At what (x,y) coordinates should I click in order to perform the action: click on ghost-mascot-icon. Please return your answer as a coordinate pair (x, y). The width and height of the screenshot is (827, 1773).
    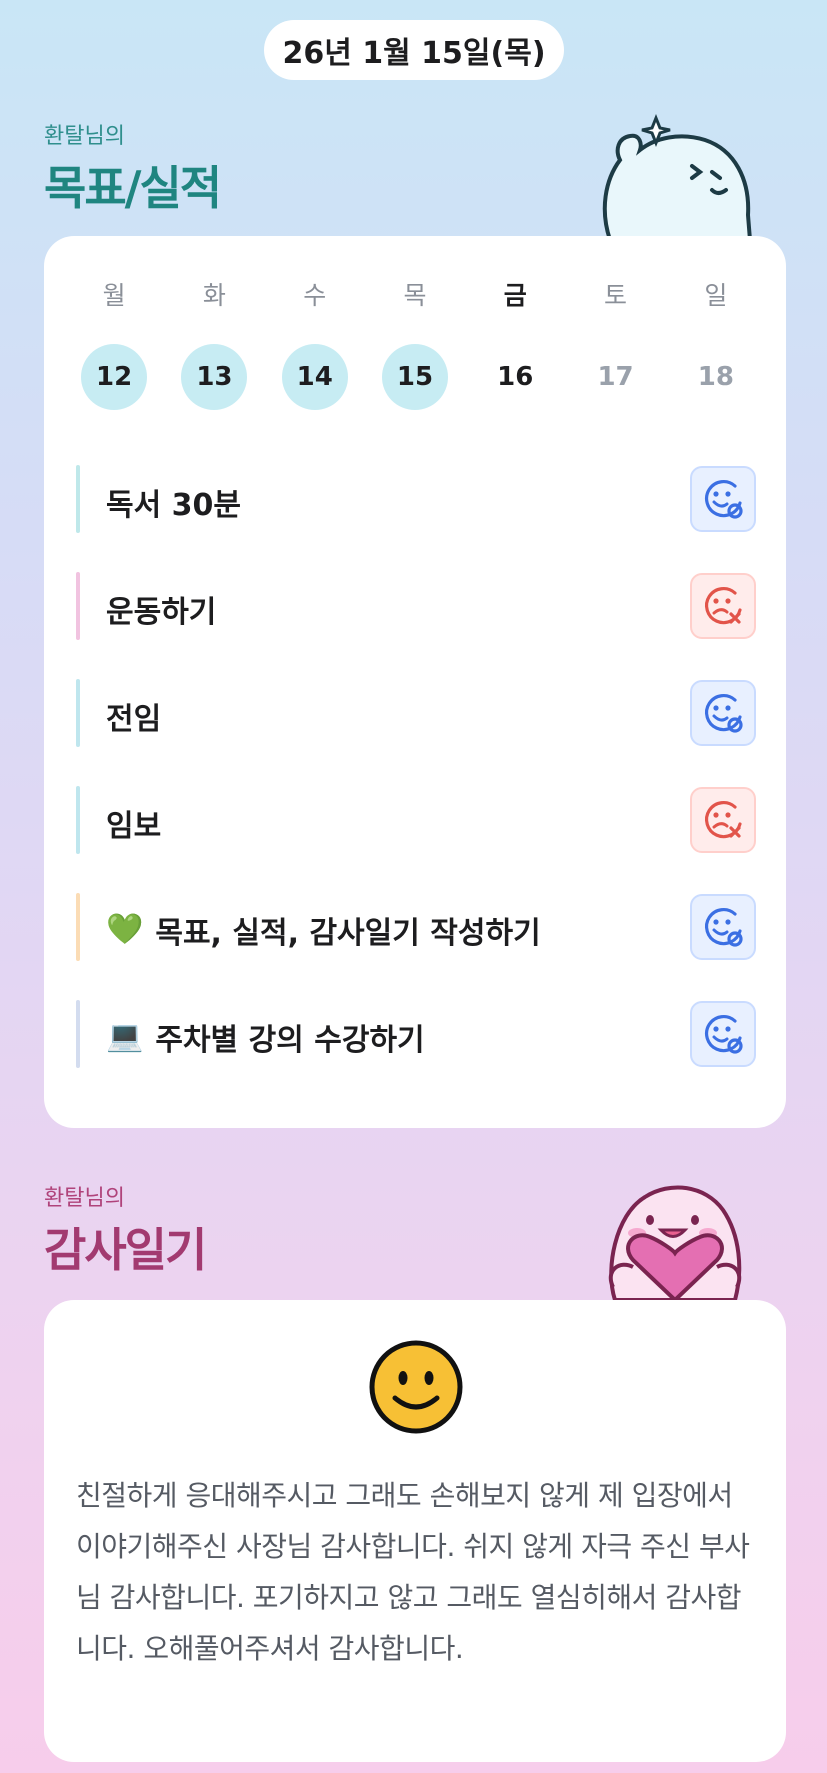
    Looking at the image, I should click on (677, 176).